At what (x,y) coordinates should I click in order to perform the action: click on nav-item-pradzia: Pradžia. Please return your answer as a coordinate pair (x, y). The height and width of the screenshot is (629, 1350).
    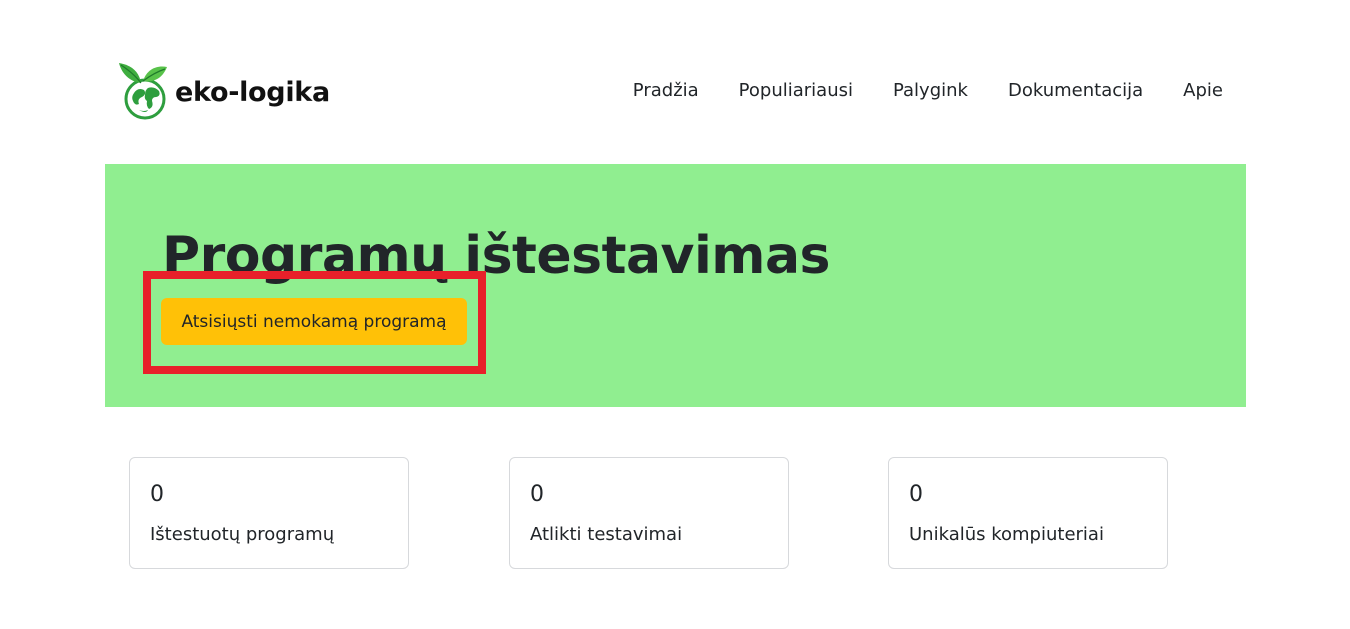
    Looking at the image, I should click on (666, 90).